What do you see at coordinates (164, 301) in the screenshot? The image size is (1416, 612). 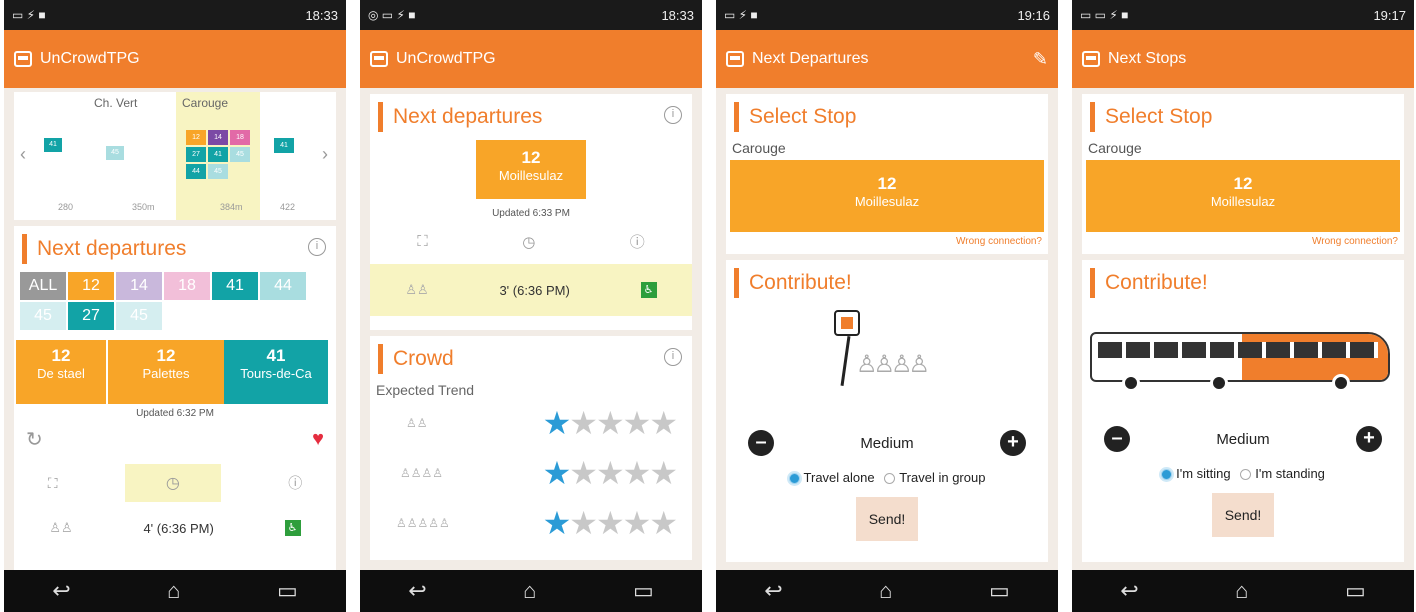 I see `line-filters: ALL 12 14 18 41 44 45 27 45` at bounding box center [164, 301].